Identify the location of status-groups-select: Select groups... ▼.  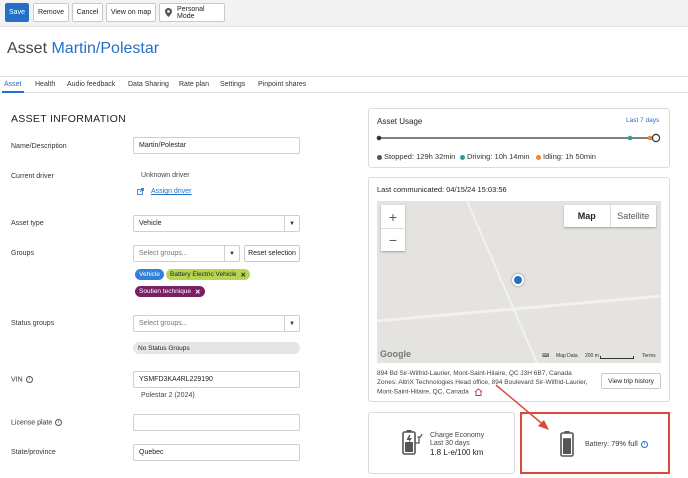
(216, 323).